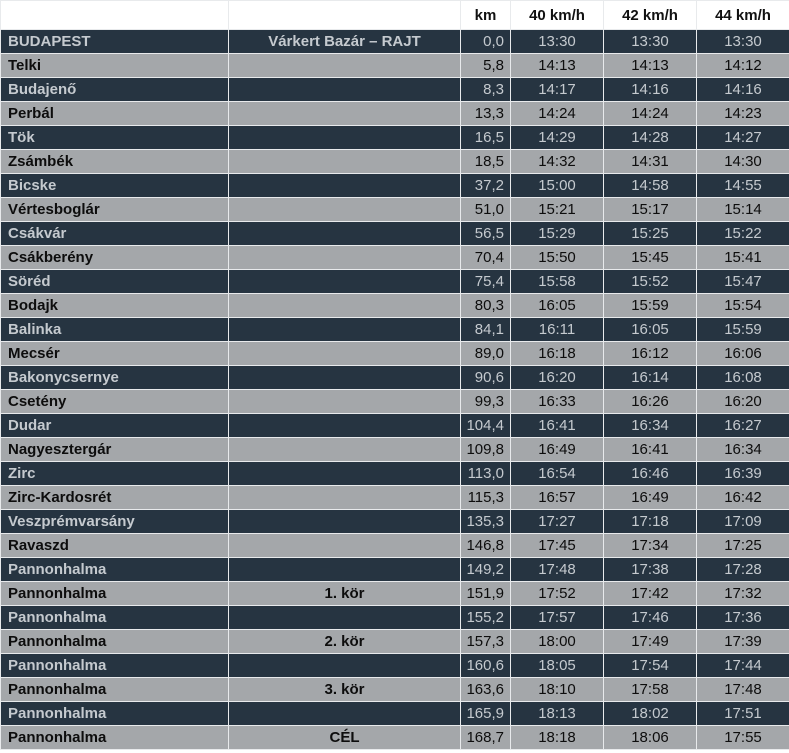 This screenshot has height=753, width=789. What do you see at coordinates (650, 689) in the screenshot?
I see `time-42kmh: 17:58` at bounding box center [650, 689].